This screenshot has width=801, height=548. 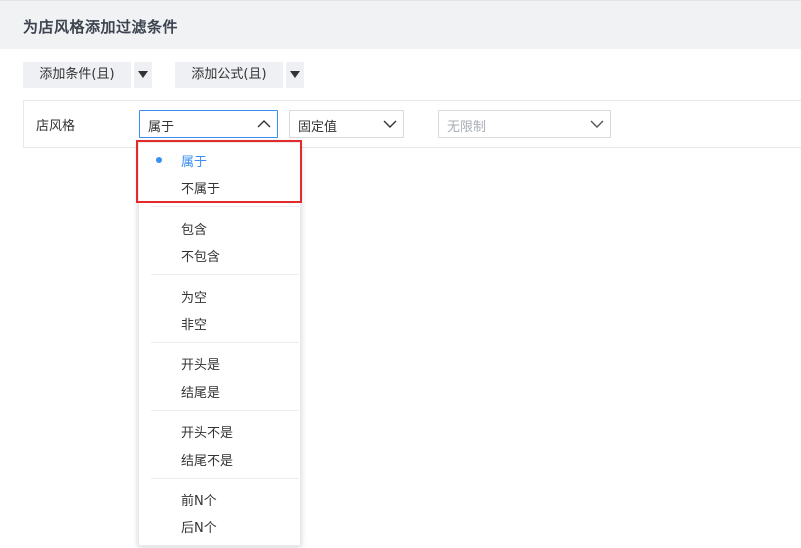 I want to click on value-select: 无限制, so click(x=524, y=124).